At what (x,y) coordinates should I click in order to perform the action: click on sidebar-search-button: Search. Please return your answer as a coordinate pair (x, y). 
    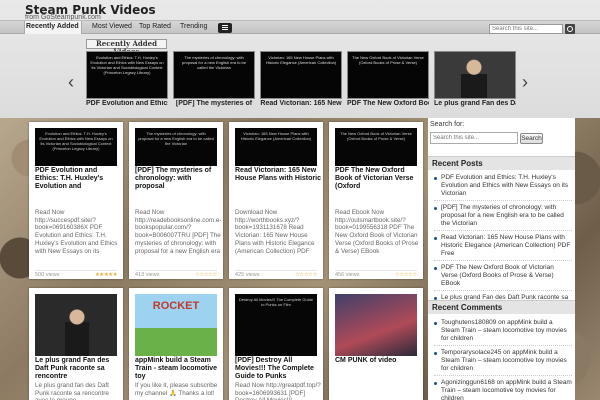
    Looking at the image, I should click on (531, 138).